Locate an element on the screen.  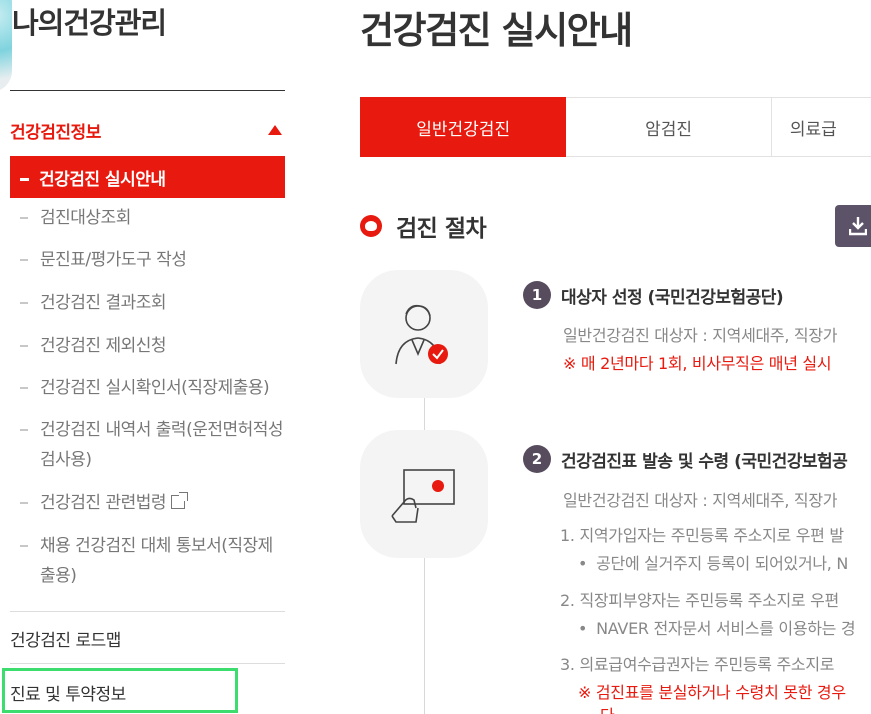
step-2-icon-tile is located at coordinates (424, 494).